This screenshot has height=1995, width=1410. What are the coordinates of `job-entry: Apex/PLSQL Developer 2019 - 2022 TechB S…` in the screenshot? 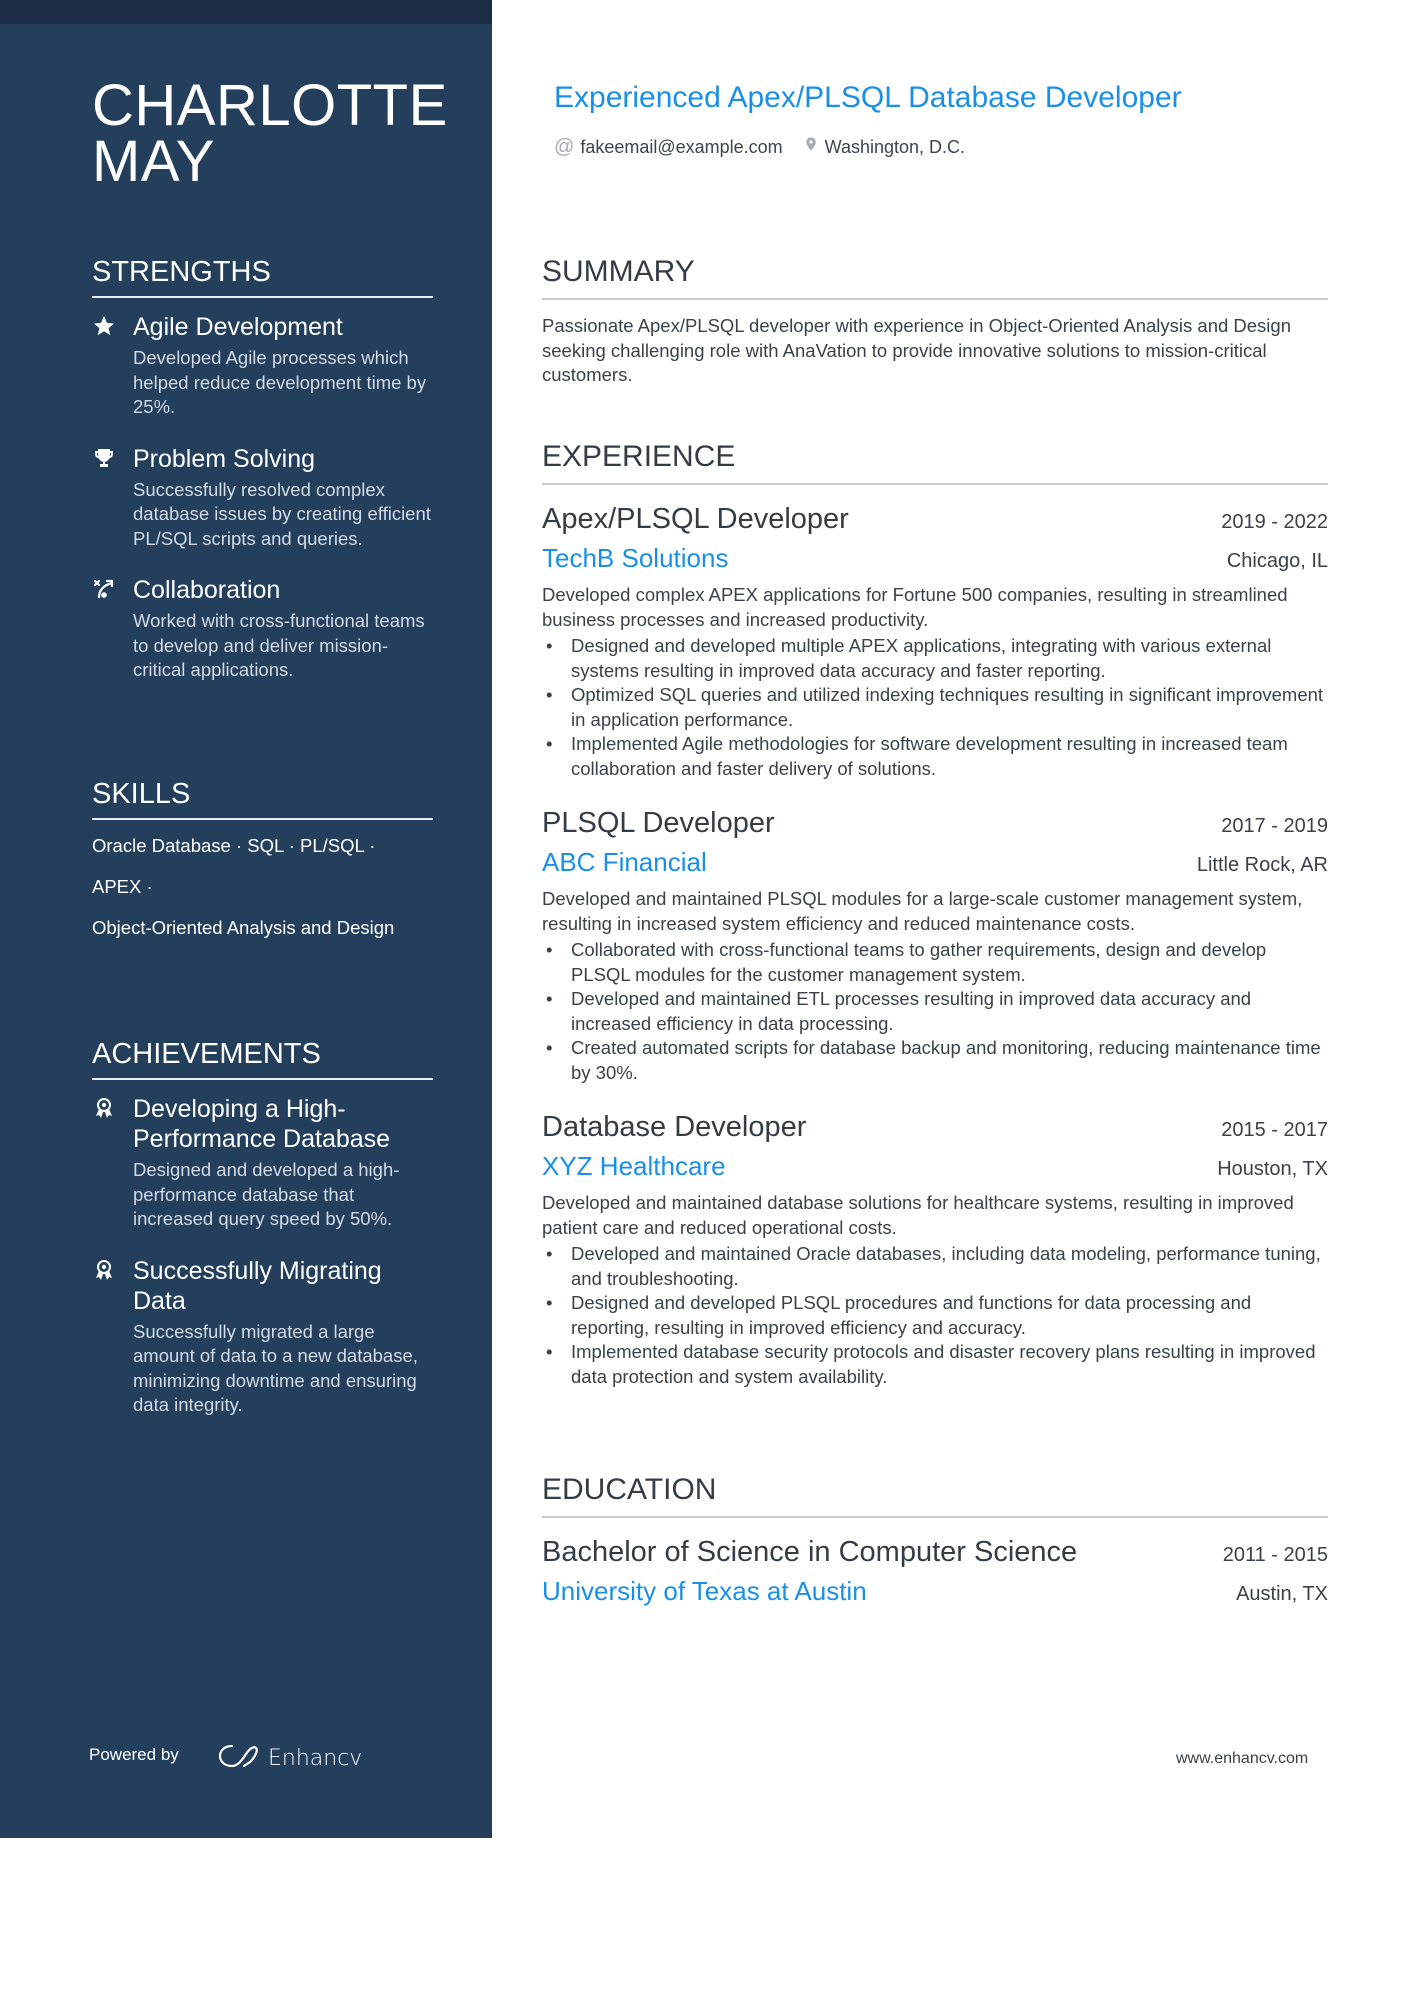 It's located at (935, 640).